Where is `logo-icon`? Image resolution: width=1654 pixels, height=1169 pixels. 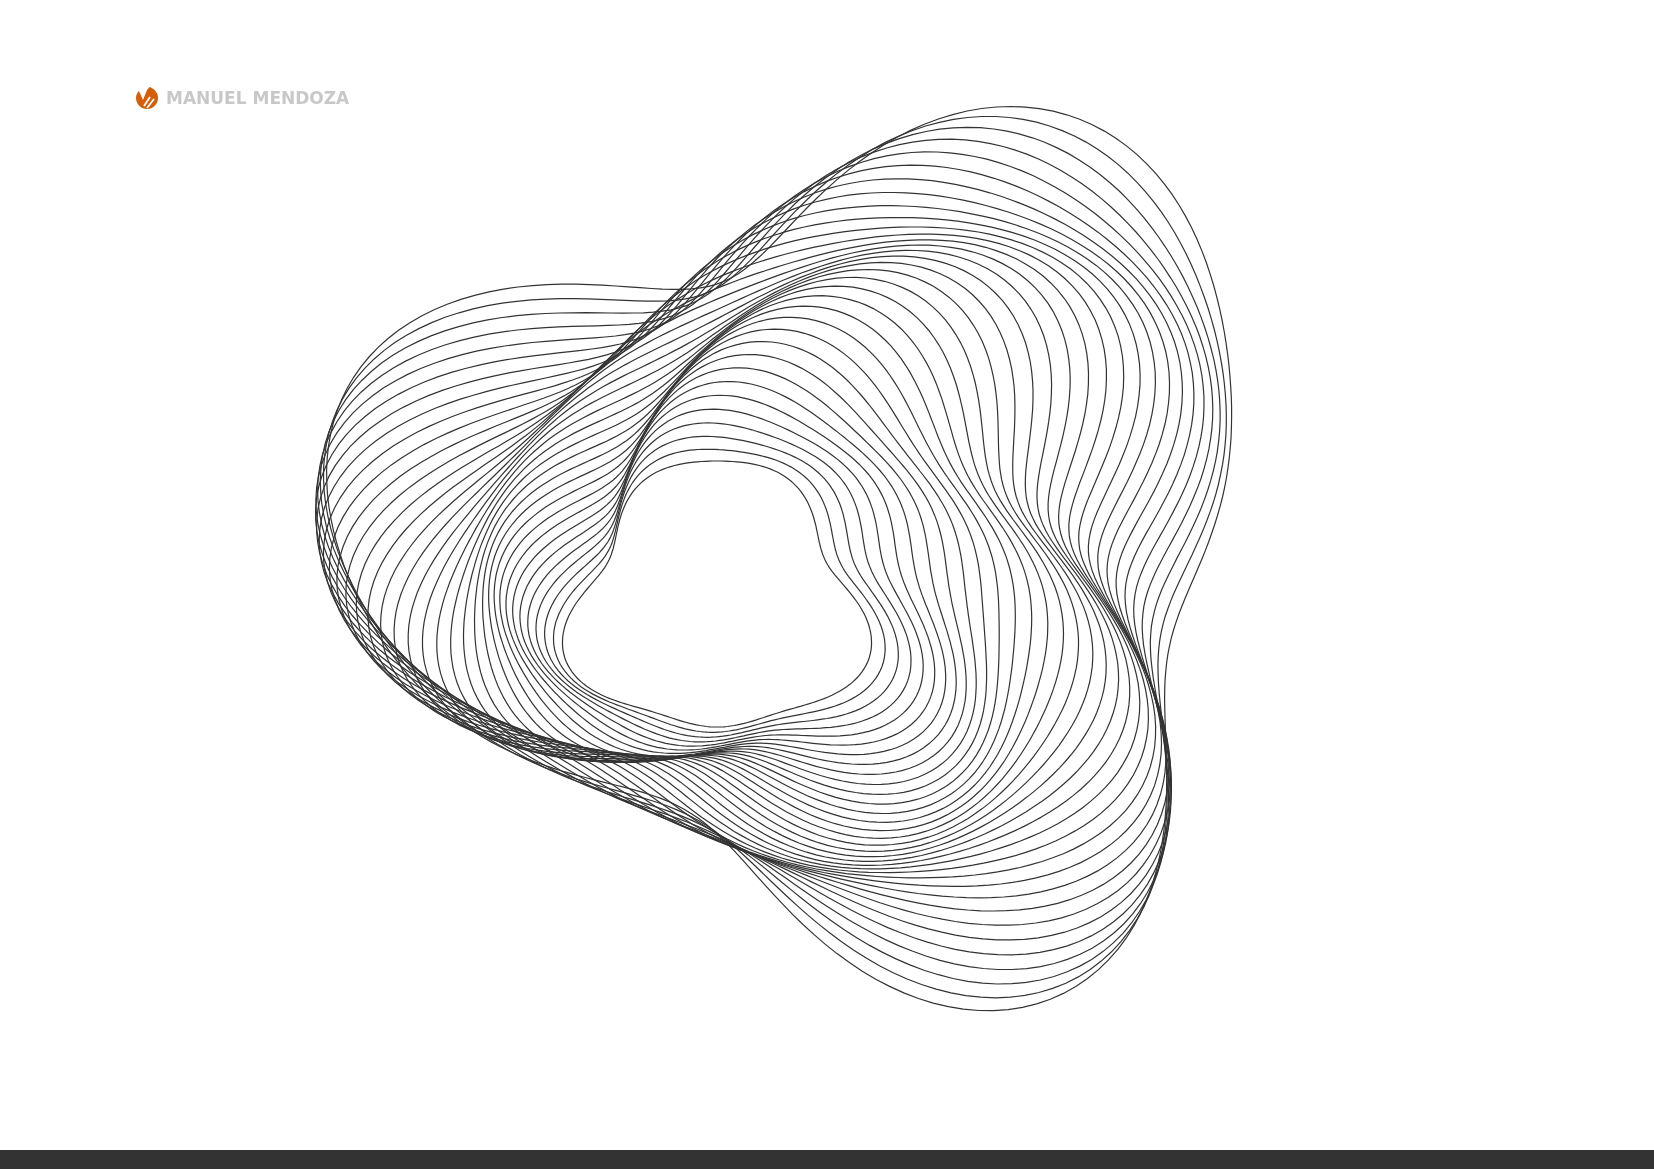 logo-icon is located at coordinates (147, 98).